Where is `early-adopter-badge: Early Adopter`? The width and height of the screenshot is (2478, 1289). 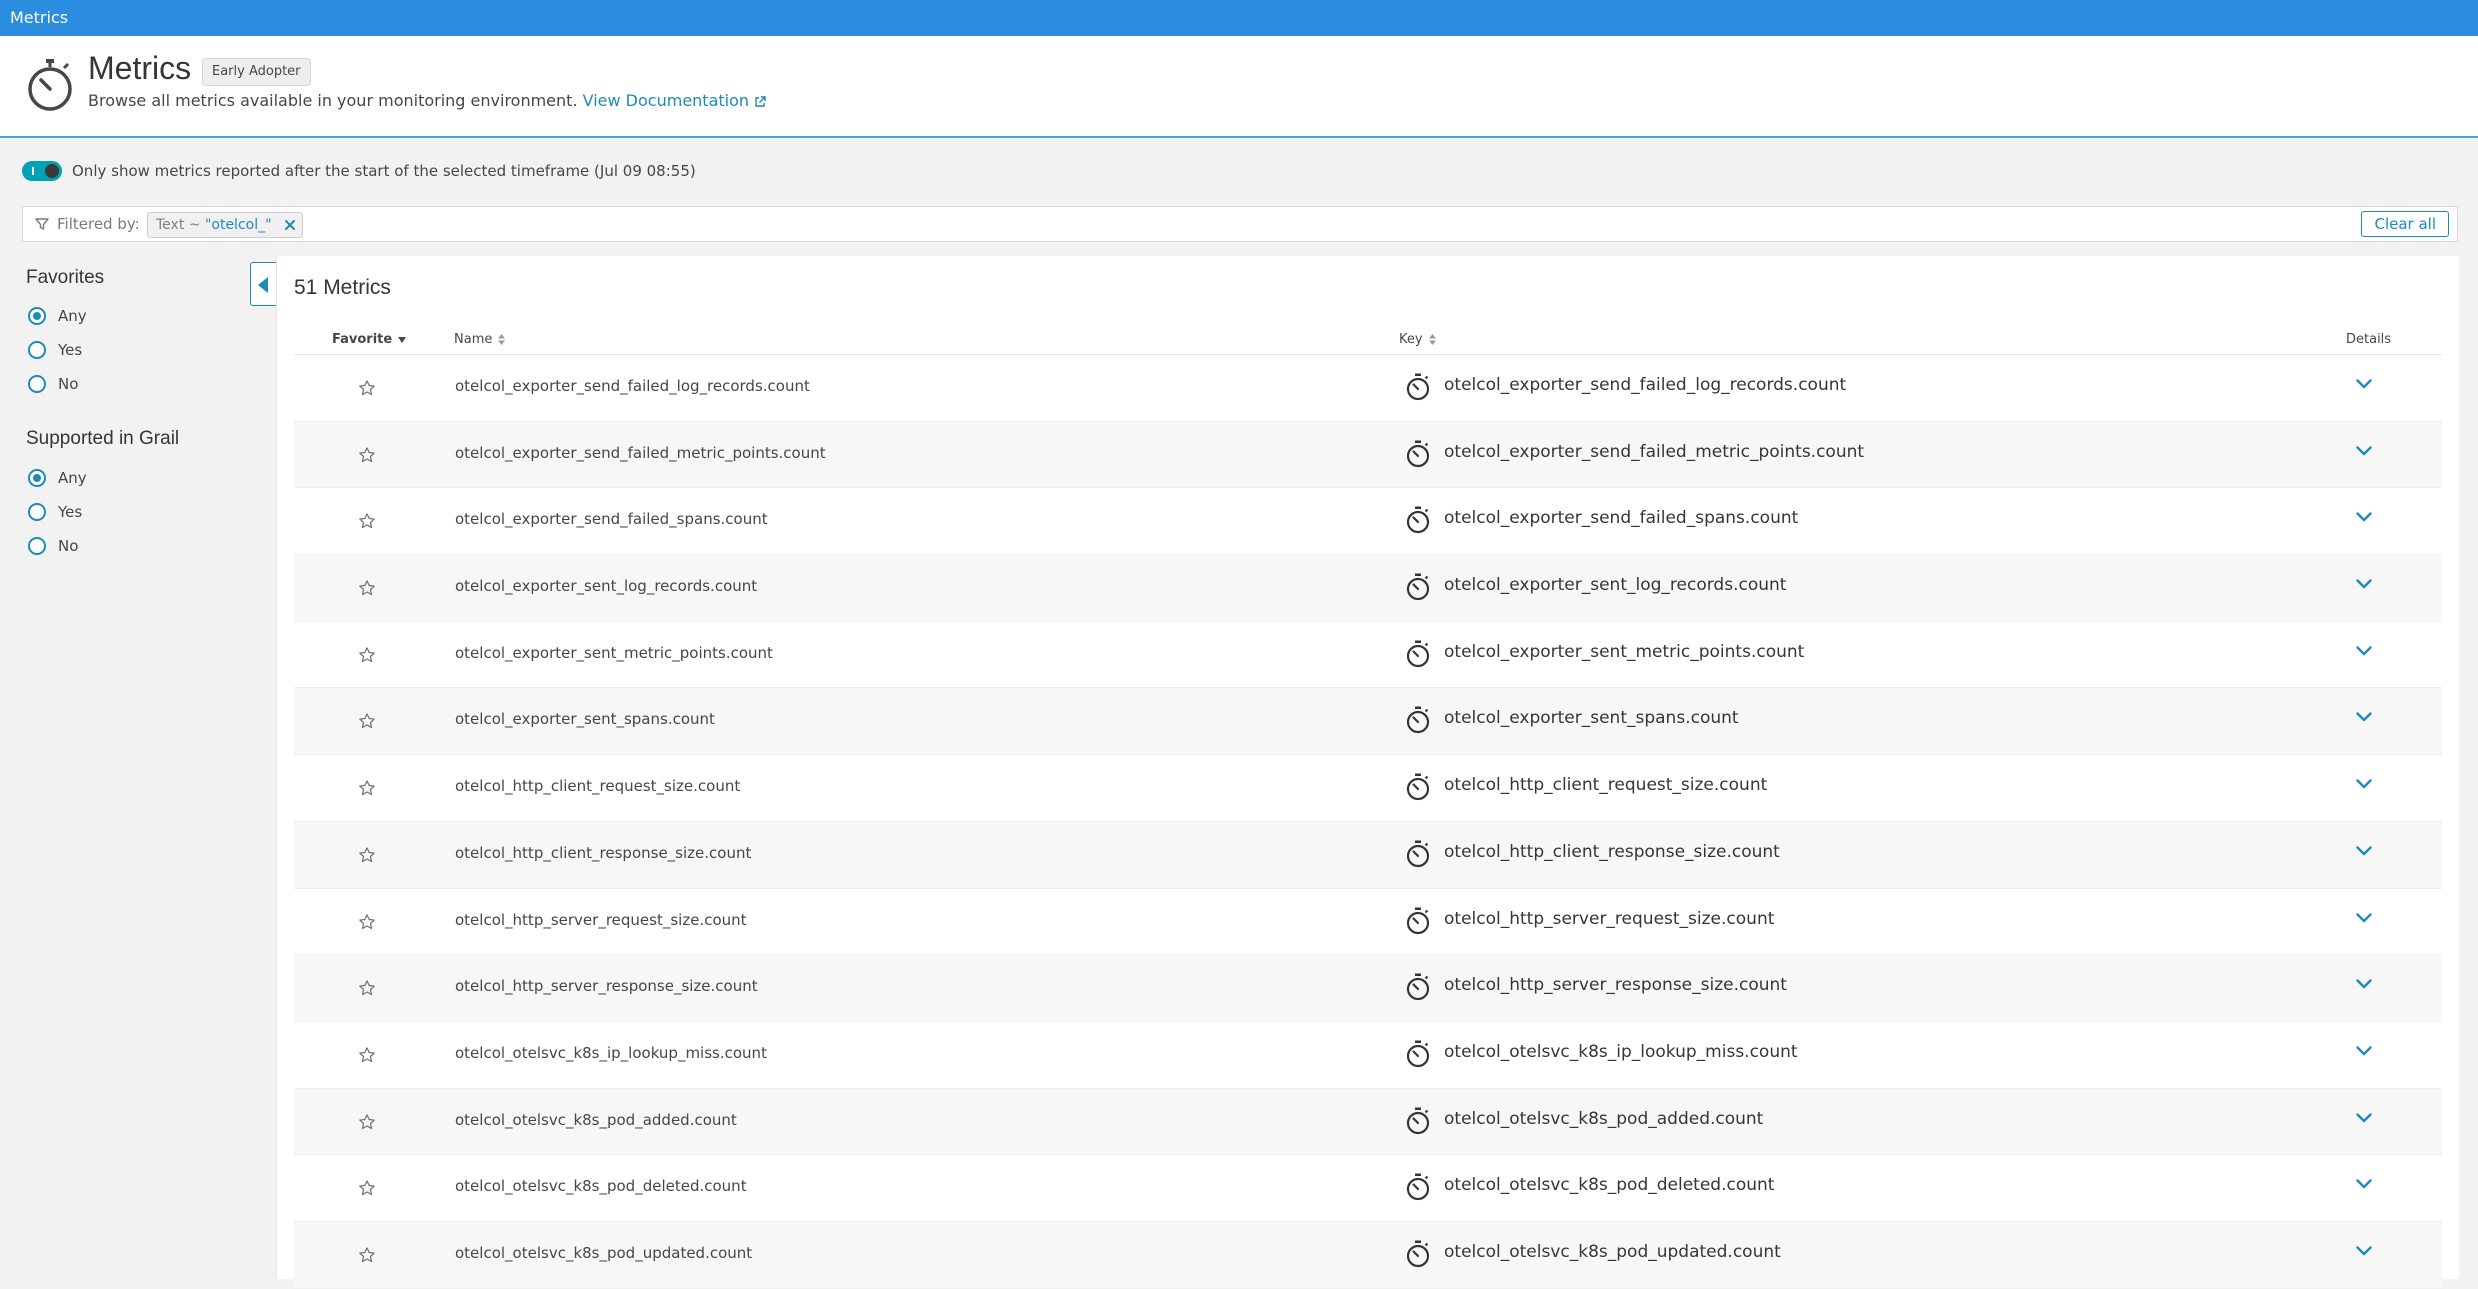
early-adopter-badge: Early Adopter is located at coordinates (256, 72).